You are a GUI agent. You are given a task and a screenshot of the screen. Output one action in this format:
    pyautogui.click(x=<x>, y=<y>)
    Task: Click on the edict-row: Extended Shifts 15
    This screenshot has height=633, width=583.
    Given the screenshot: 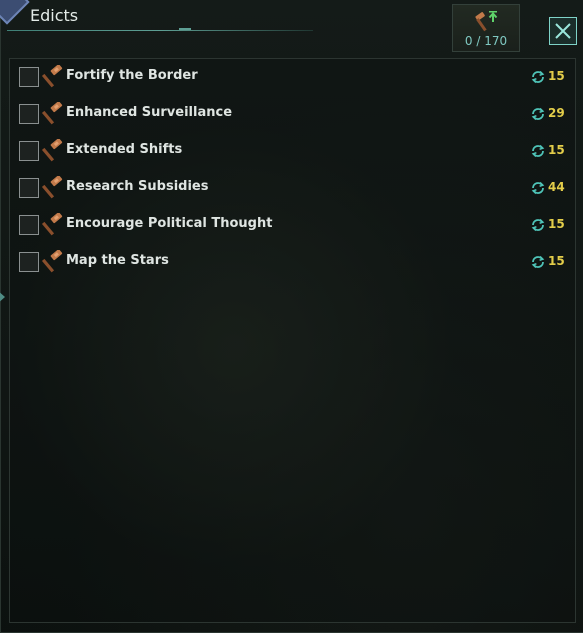 What is the action you would take?
    pyautogui.click(x=292, y=151)
    